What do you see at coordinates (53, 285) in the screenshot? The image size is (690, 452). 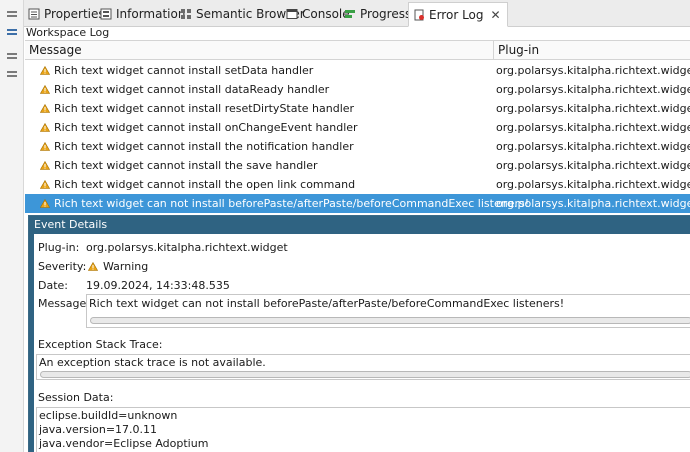 I see `date-label: Date:` at bounding box center [53, 285].